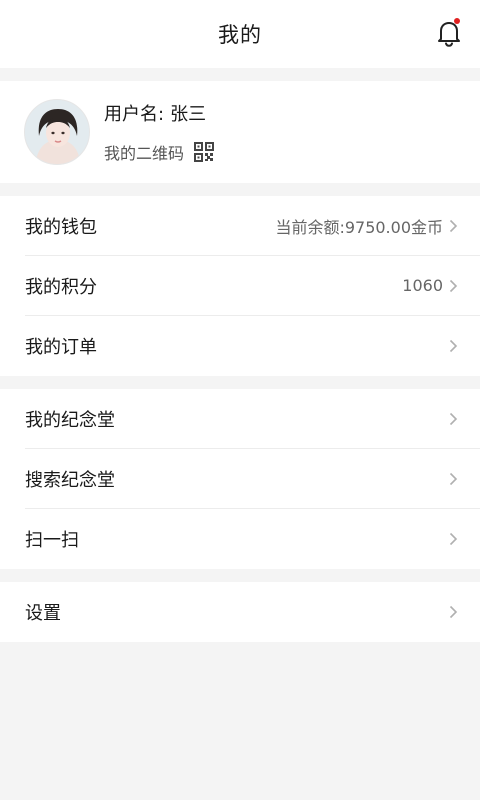  What do you see at coordinates (52, 540) in the screenshot?
I see `scan-label: 扫一扫` at bounding box center [52, 540].